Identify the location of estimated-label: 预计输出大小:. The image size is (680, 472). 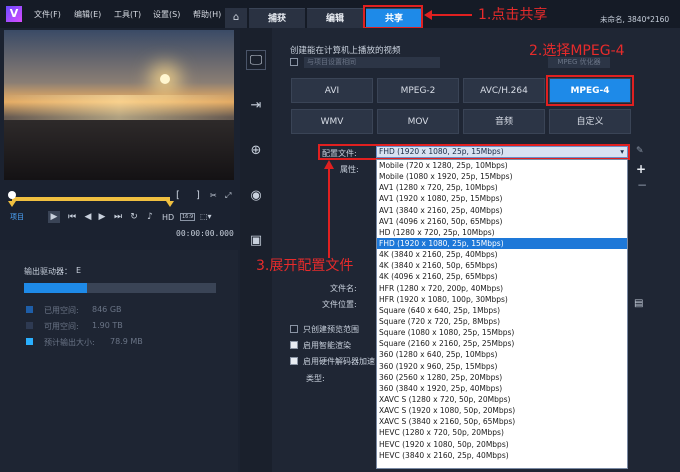
(69, 342).